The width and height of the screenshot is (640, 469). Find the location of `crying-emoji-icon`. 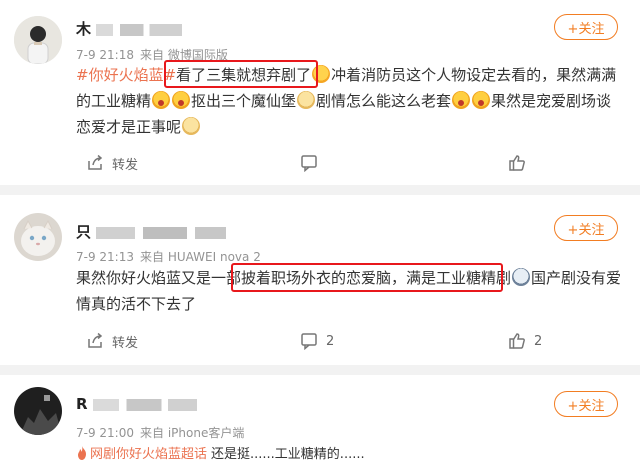

crying-emoji-icon is located at coordinates (521, 277).